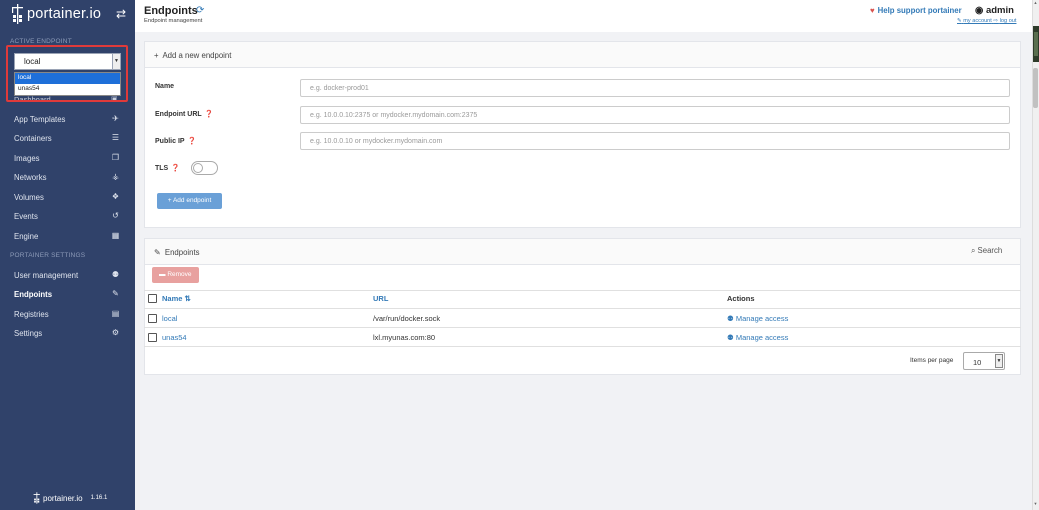 The height and width of the screenshot is (510, 1039). What do you see at coordinates (173, 21) in the screenshot?
I see `page-subtitle: Endpoint management` at bounding box center [173, 21].